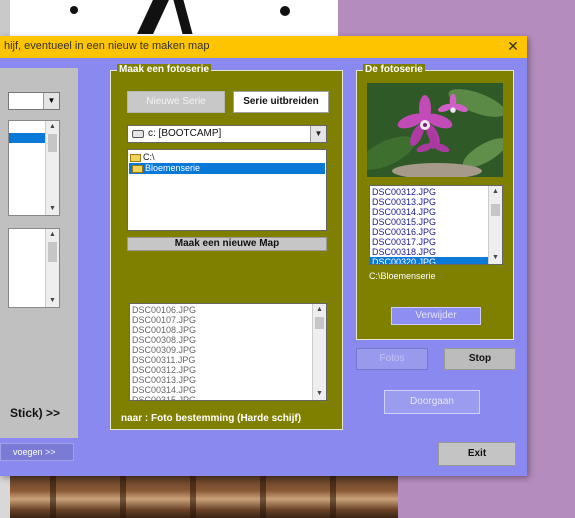 This screenshot has width=575, height=518. What do you see at coordinates (227, 168) in the screenshot?
I see `folder-item-bloemenserie: Bloemenserie` at bounding box center [227, 168].